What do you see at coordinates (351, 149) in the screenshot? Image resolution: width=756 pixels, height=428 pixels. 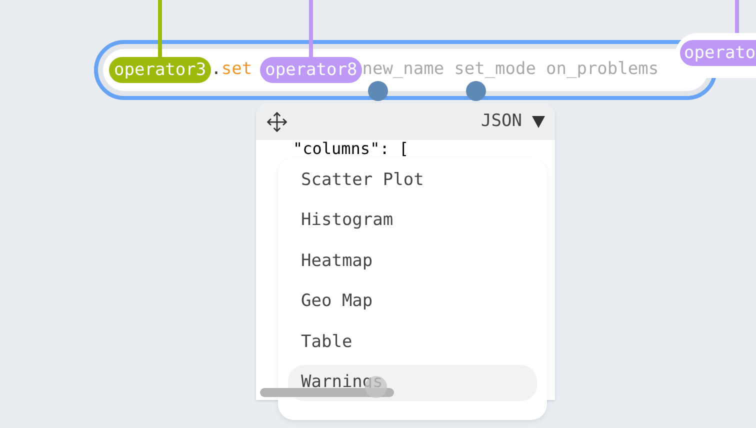 I see `code-line: "columns": [` at bounding box center [351, 149].